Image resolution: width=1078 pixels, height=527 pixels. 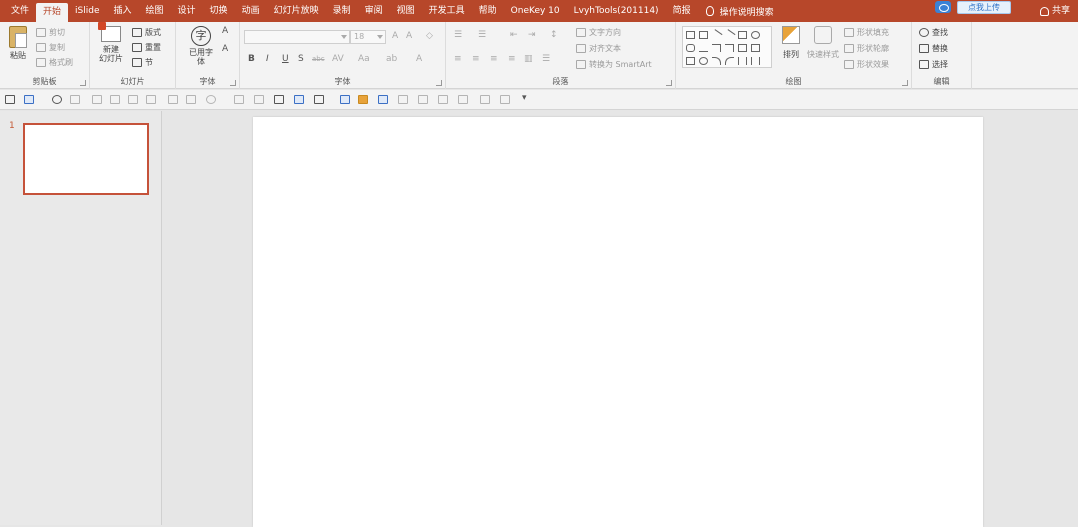 What do you see at coordinates (524, 98) in the screenshot?
I see `customize-qat-icon: ▾` at bounding box center [524, 98].